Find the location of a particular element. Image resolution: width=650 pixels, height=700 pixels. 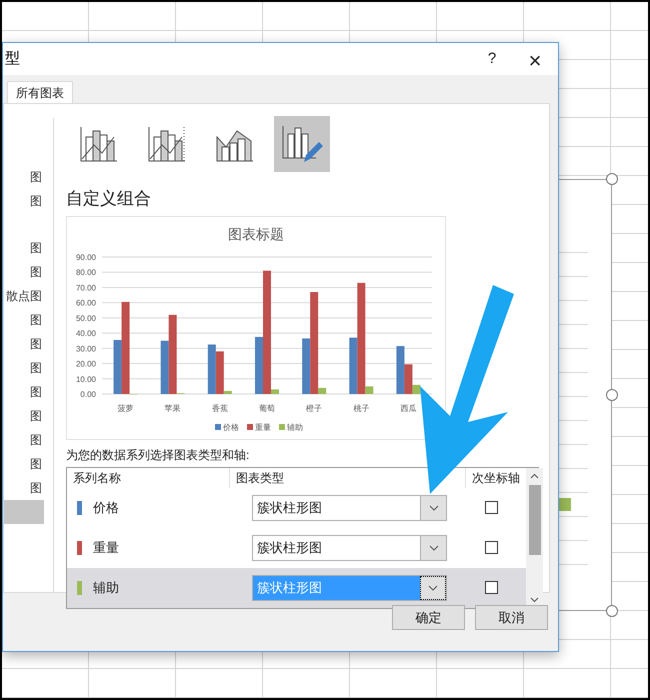

legend-label: 价格 is located at coordinates (230, 427).